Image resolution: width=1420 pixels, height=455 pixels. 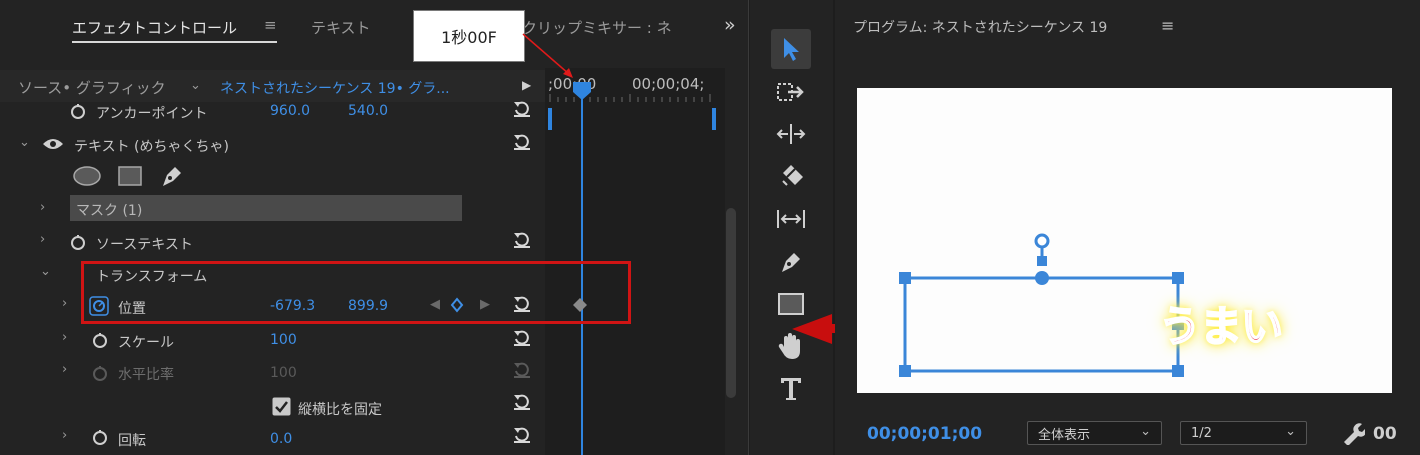 I want to click on tab-overflow-icon: », so click(x=730, y=25).